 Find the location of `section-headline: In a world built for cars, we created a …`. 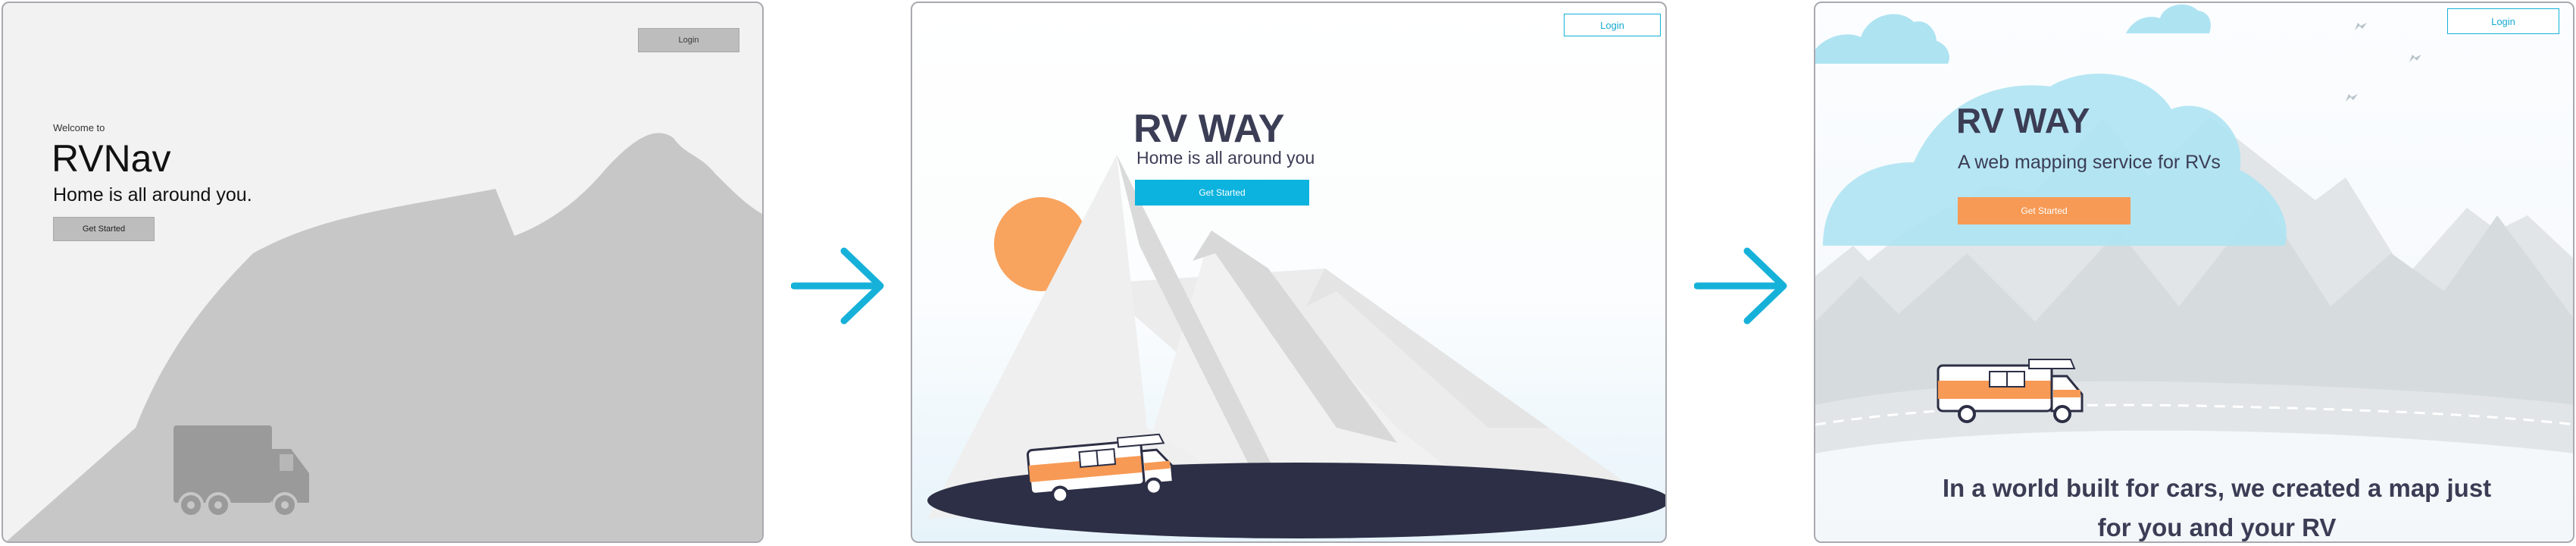

section-headline: In a world built for cars, we created a … is located at coordinates (2217, 507).